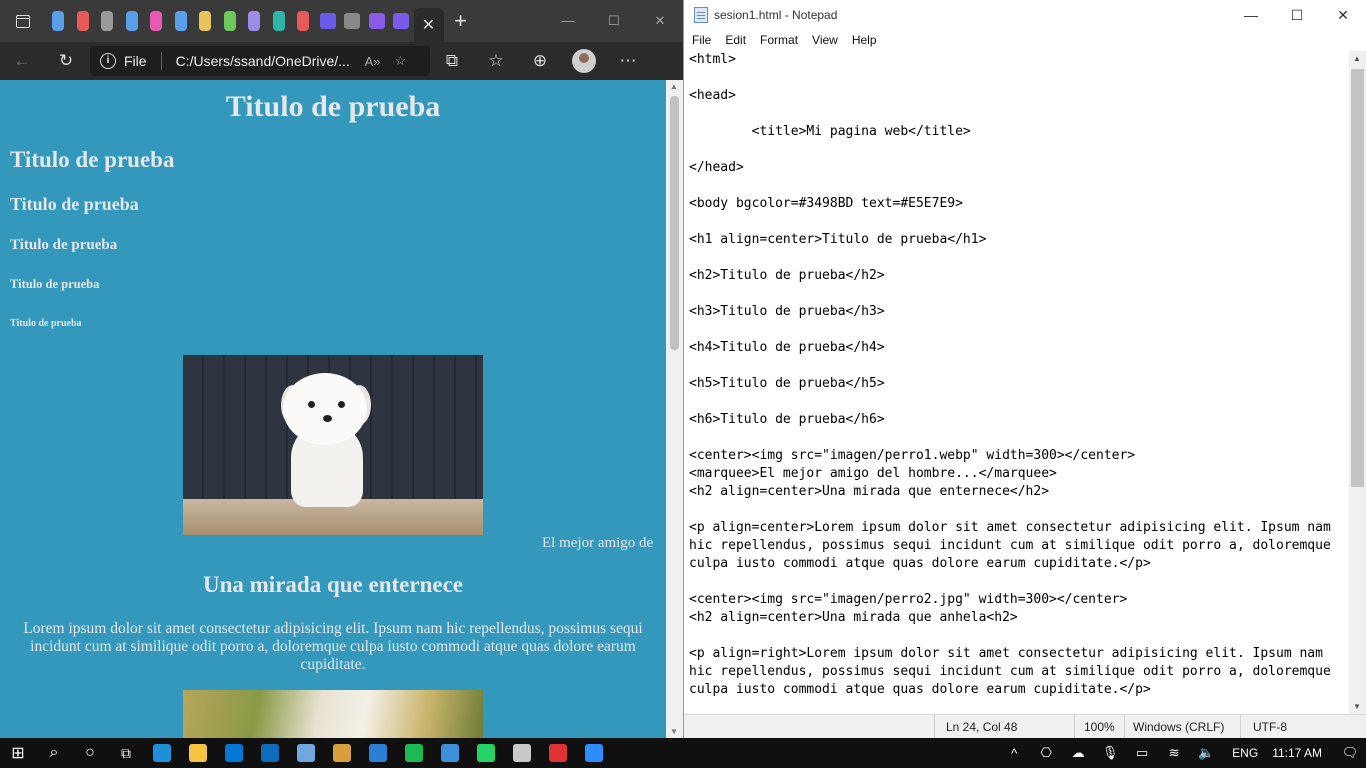 The image size is (1366, 768). I want to click on notepad-window-controls: — ☐ ✕, so click(1297, 15).